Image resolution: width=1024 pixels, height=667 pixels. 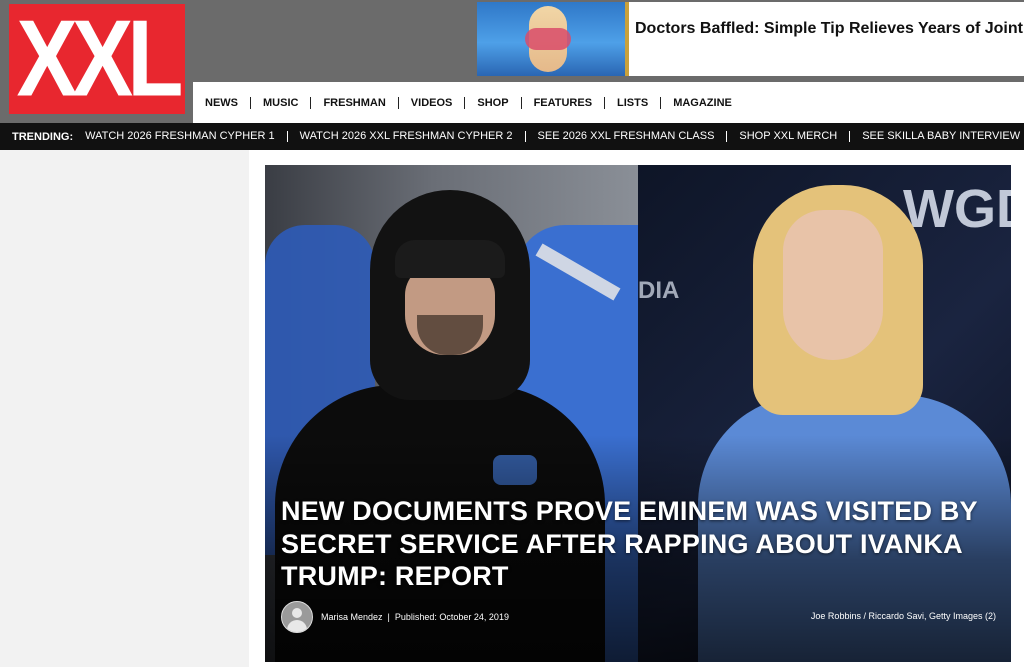 What do you see at coordinates (184, 136) in the screenshot?
I see `trending-link: WATCH 2026 FRESHMAN CYPHER 1` at bounding box center [184, 136].